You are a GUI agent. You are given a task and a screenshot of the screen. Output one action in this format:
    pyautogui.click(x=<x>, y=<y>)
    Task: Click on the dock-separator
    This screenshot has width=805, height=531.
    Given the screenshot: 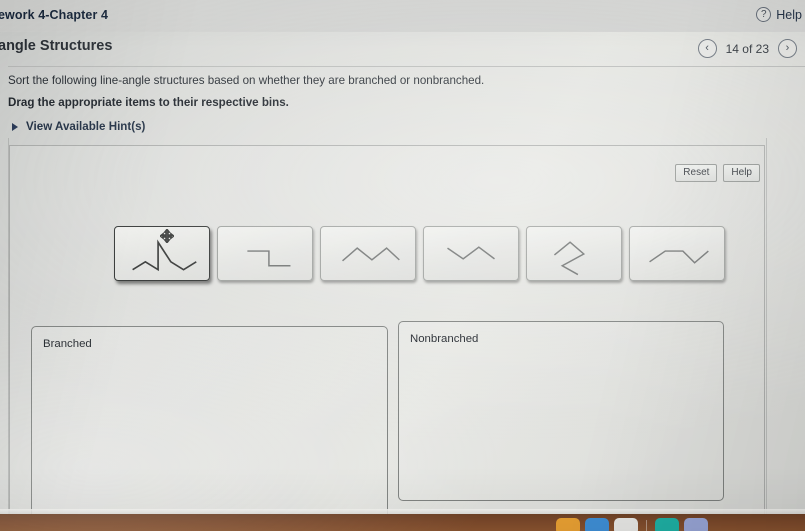 What is the action you would take?
    pyautogui.click(x=646, y=525)
    